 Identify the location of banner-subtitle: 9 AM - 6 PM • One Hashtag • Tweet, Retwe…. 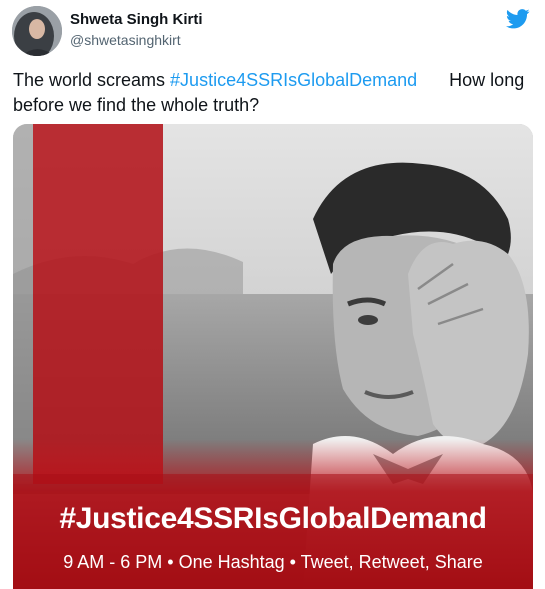
(273, 562).